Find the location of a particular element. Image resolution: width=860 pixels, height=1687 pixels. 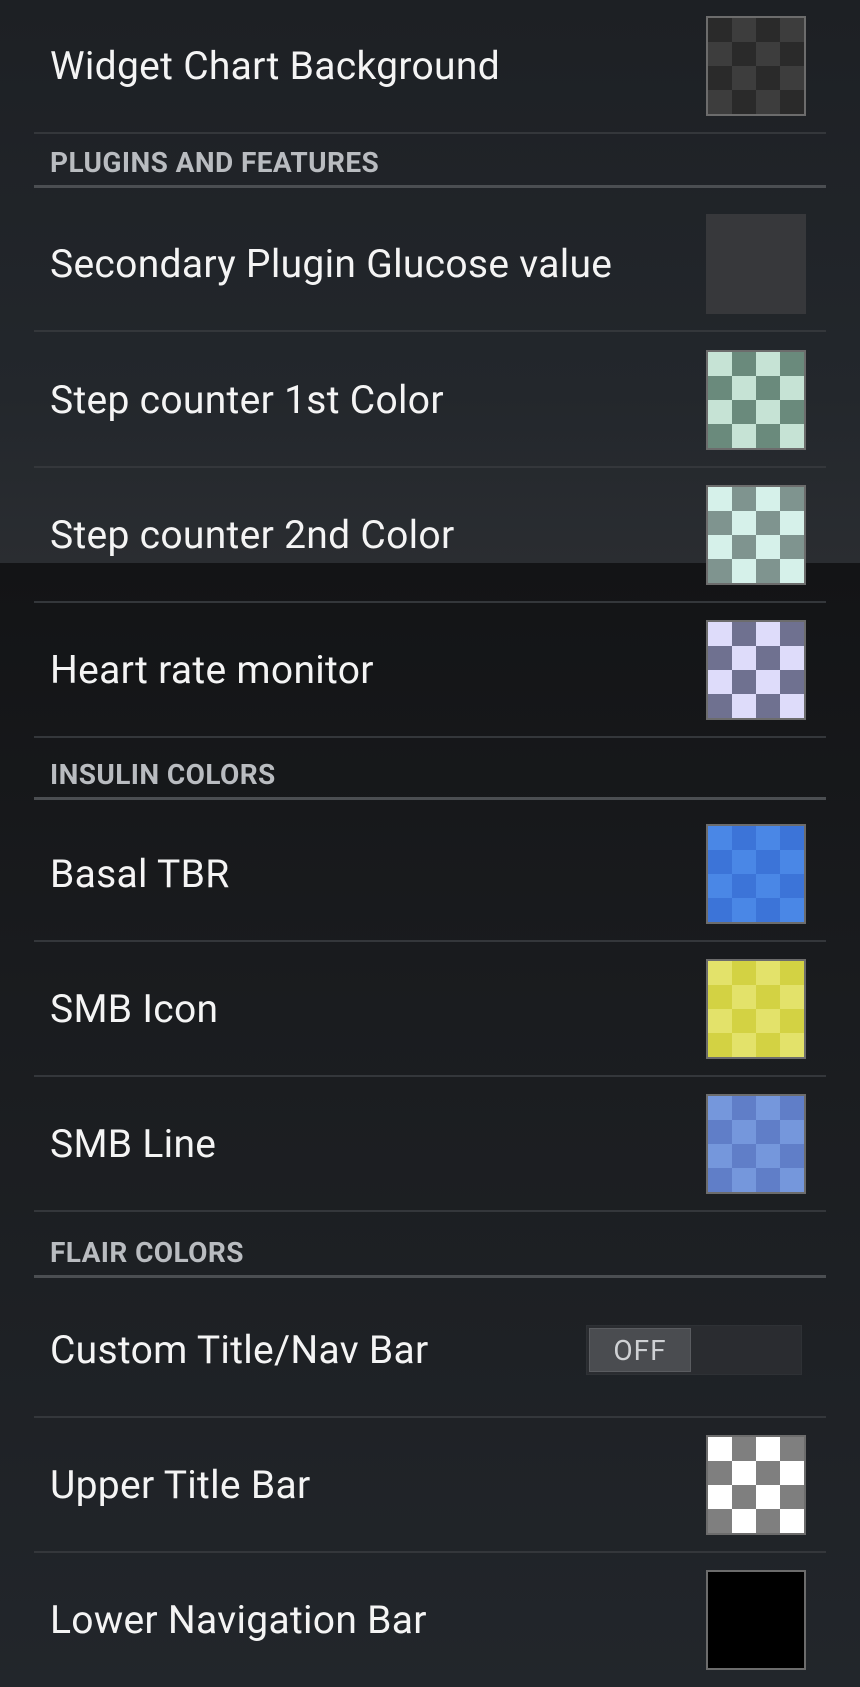

row-heart-rate-monitor: Heart rate monitor is located at coordinates (430, 671).